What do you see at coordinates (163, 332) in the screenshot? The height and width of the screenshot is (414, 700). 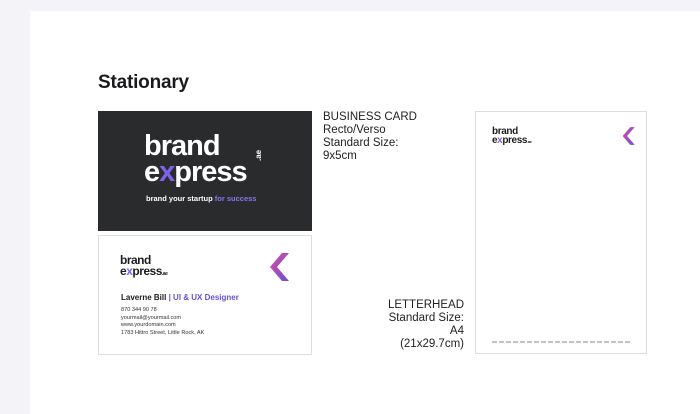 I see `address: 1783 Hittro Street, Little Rock, AK` at bounding box center [163, 332].